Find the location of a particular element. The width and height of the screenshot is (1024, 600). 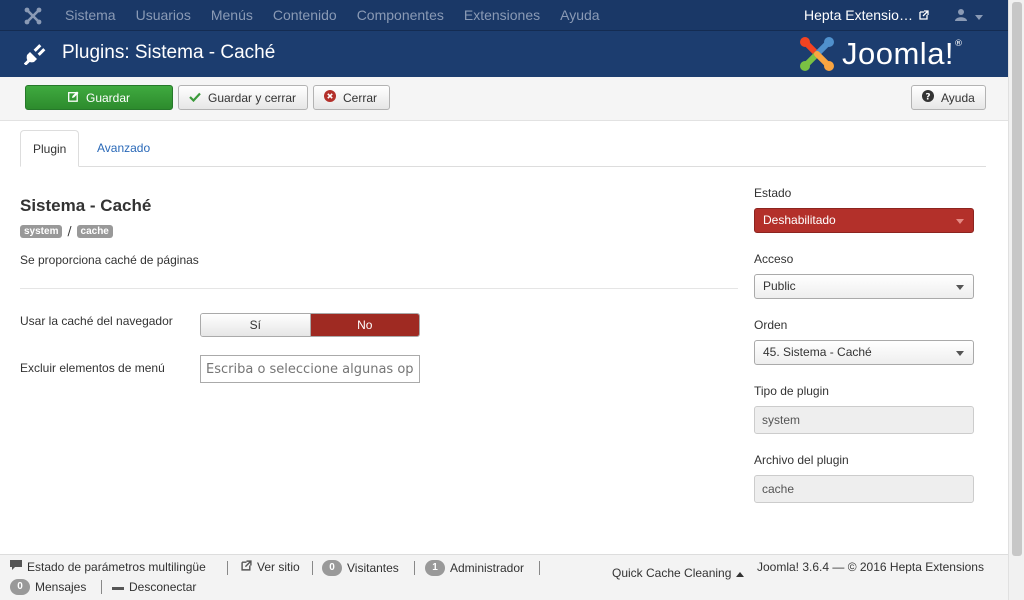

joomla-wordmark: Joomla! is located at coordinates (898, 53).